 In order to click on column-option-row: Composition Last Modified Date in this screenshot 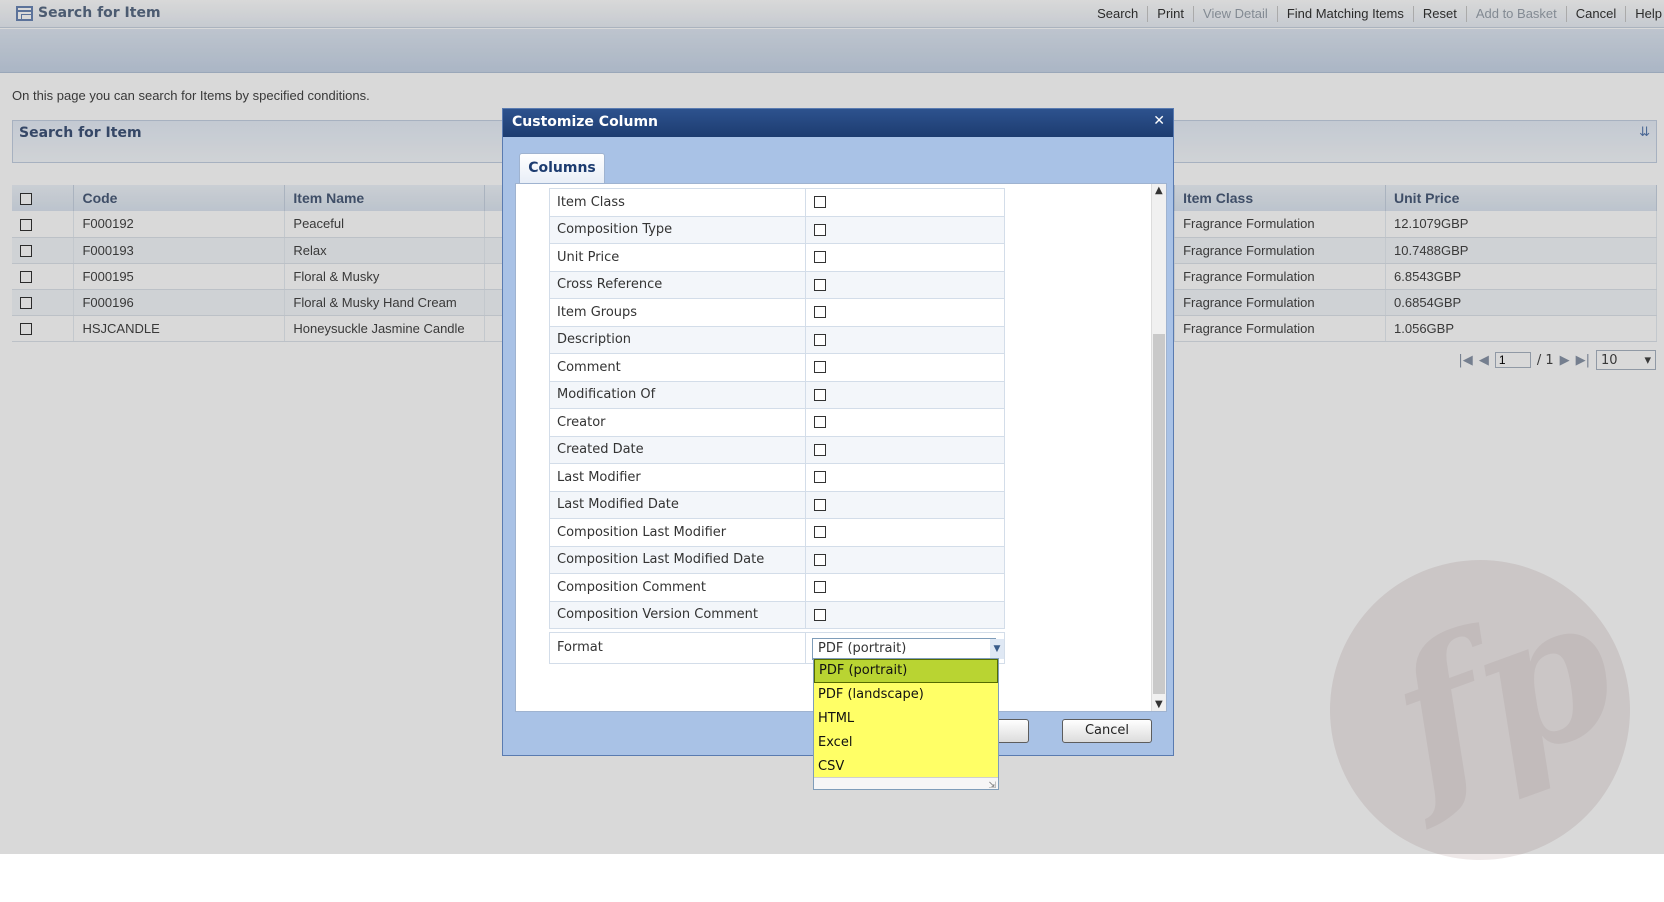, I will do `click(777, 559)`.